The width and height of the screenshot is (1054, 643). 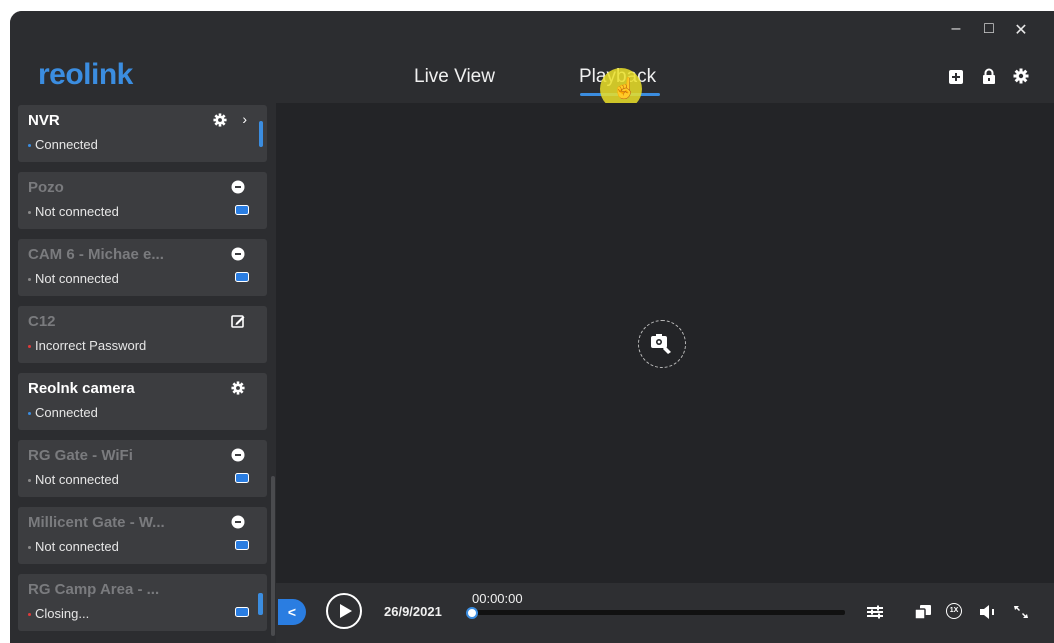 I want to click on device-name: C12, so click(x=42, y=321).